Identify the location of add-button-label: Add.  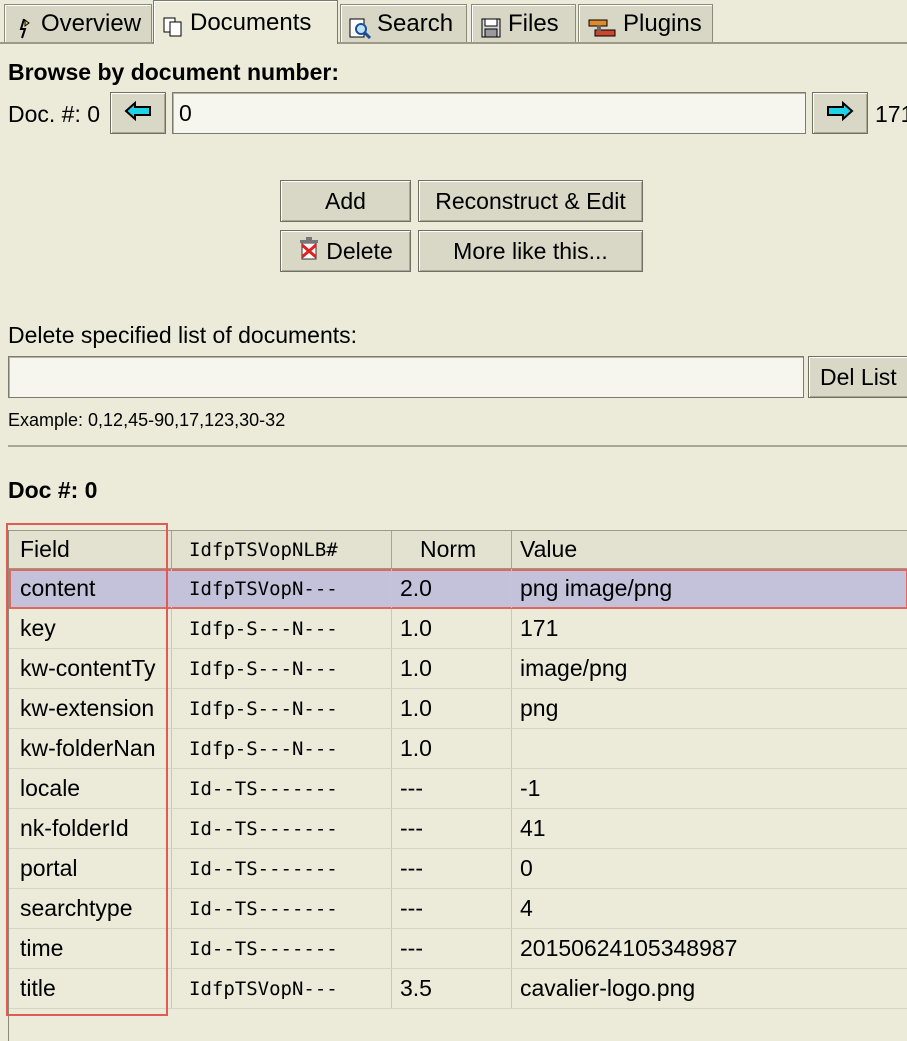
(345, 200).